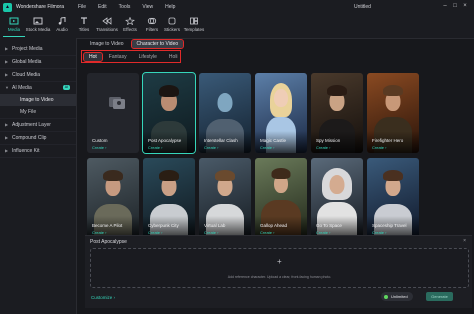 Image resolution: width=474 pixels, height=314 pixels. Describe the element at coordinates (38, 29) in the screenshot. I see `toolbar-stock-media-label: Stock Media` at that location.